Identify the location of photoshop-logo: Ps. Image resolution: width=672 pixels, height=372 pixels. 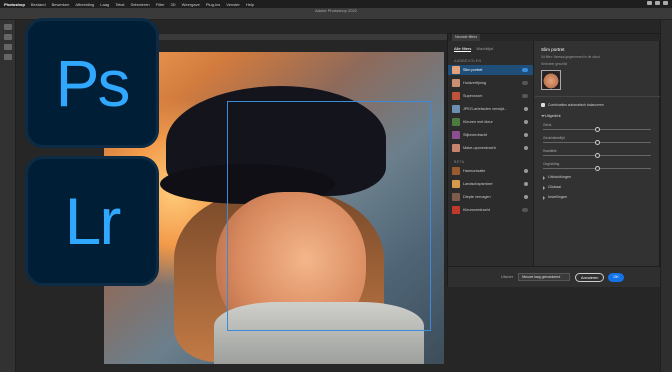
(92, 83).